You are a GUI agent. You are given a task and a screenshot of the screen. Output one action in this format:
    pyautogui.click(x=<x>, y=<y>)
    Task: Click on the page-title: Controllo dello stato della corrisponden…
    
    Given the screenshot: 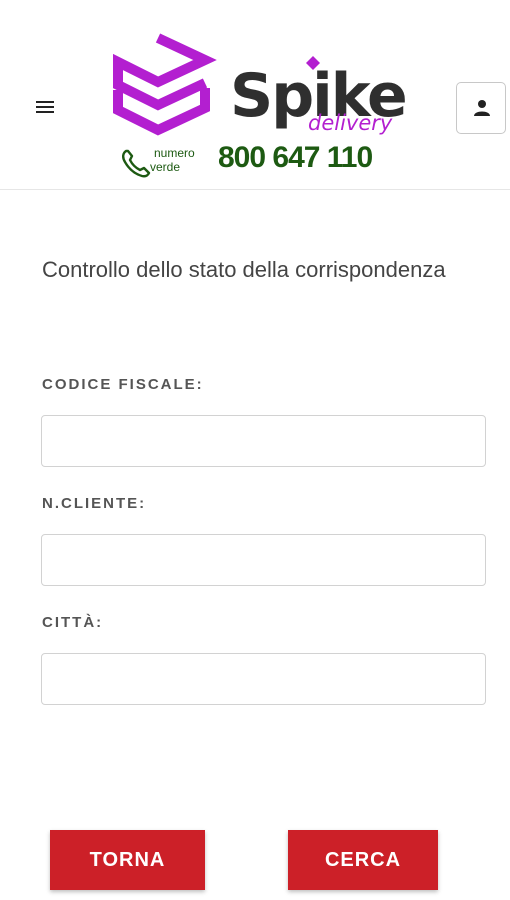 What is the action you would take?
    pyautogui.click(x=244, y=269)
    